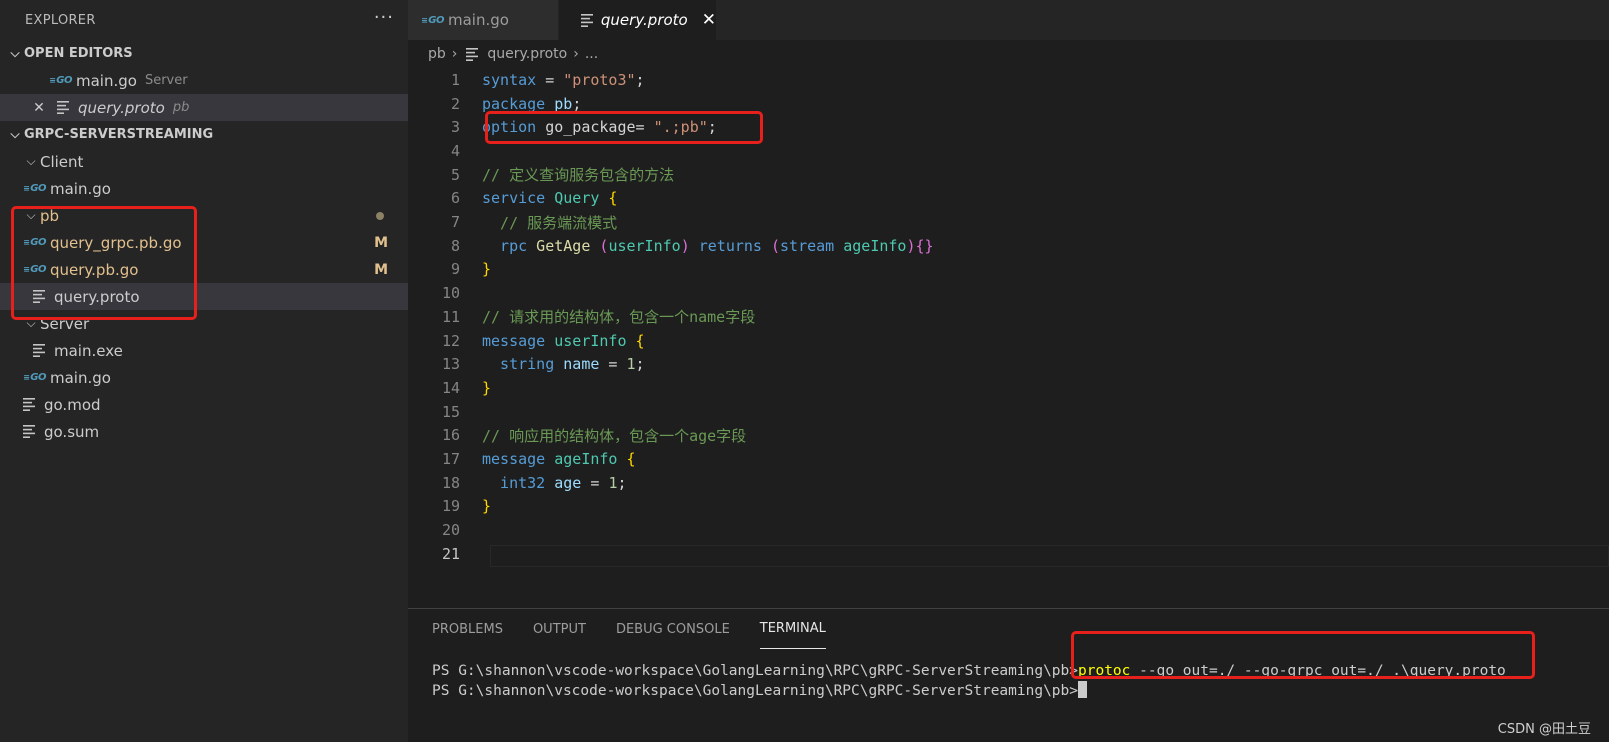  What do you see at coordinates (437, 54) in the screenshot?
I see `breadcrumb-folder: pb` at bounding box center [437, 54].